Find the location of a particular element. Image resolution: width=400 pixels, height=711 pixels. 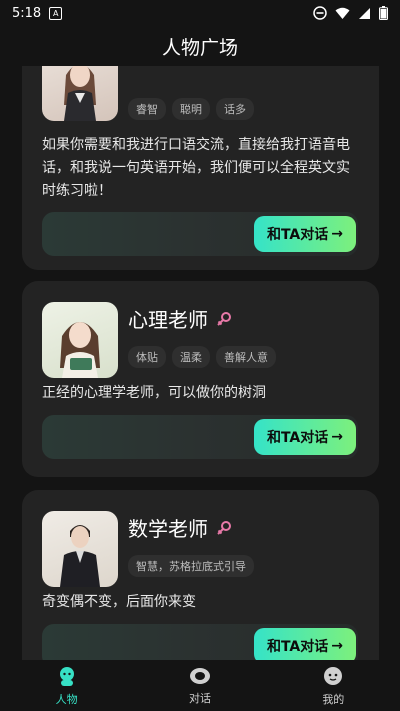

battery-icon is located at coordinates (383, 13).